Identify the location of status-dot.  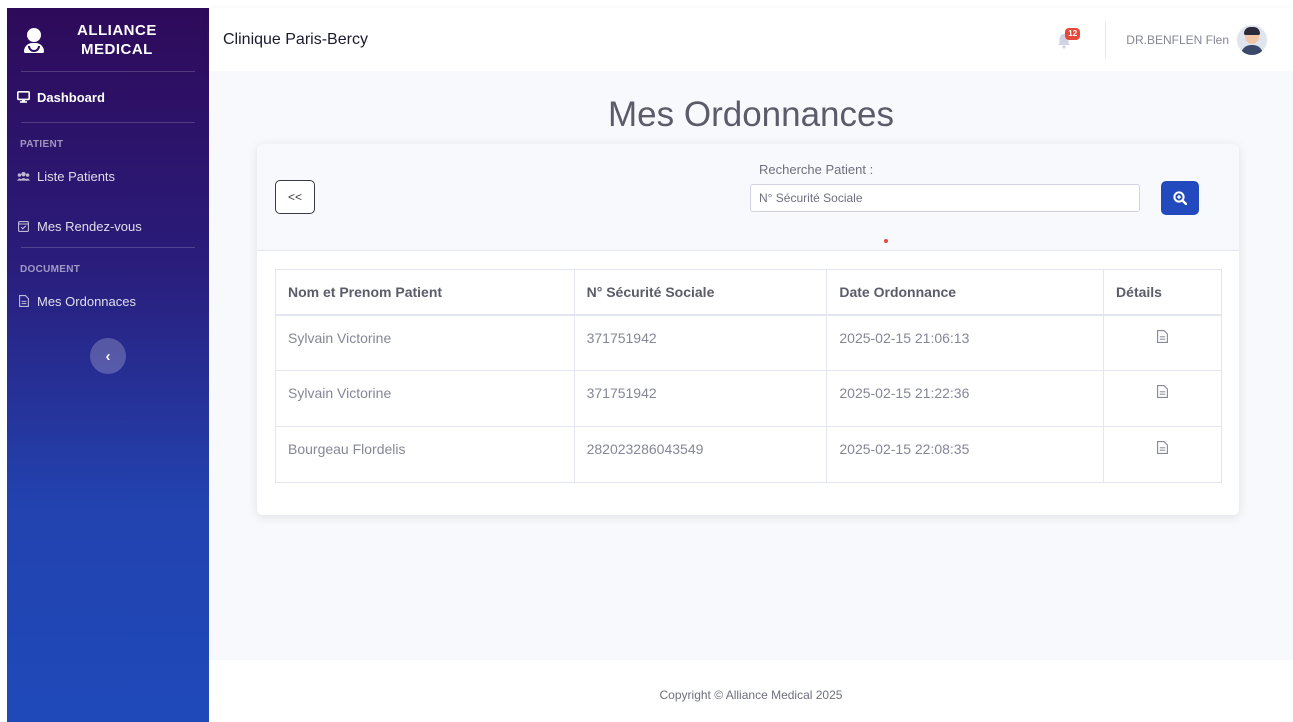
(886, 241).